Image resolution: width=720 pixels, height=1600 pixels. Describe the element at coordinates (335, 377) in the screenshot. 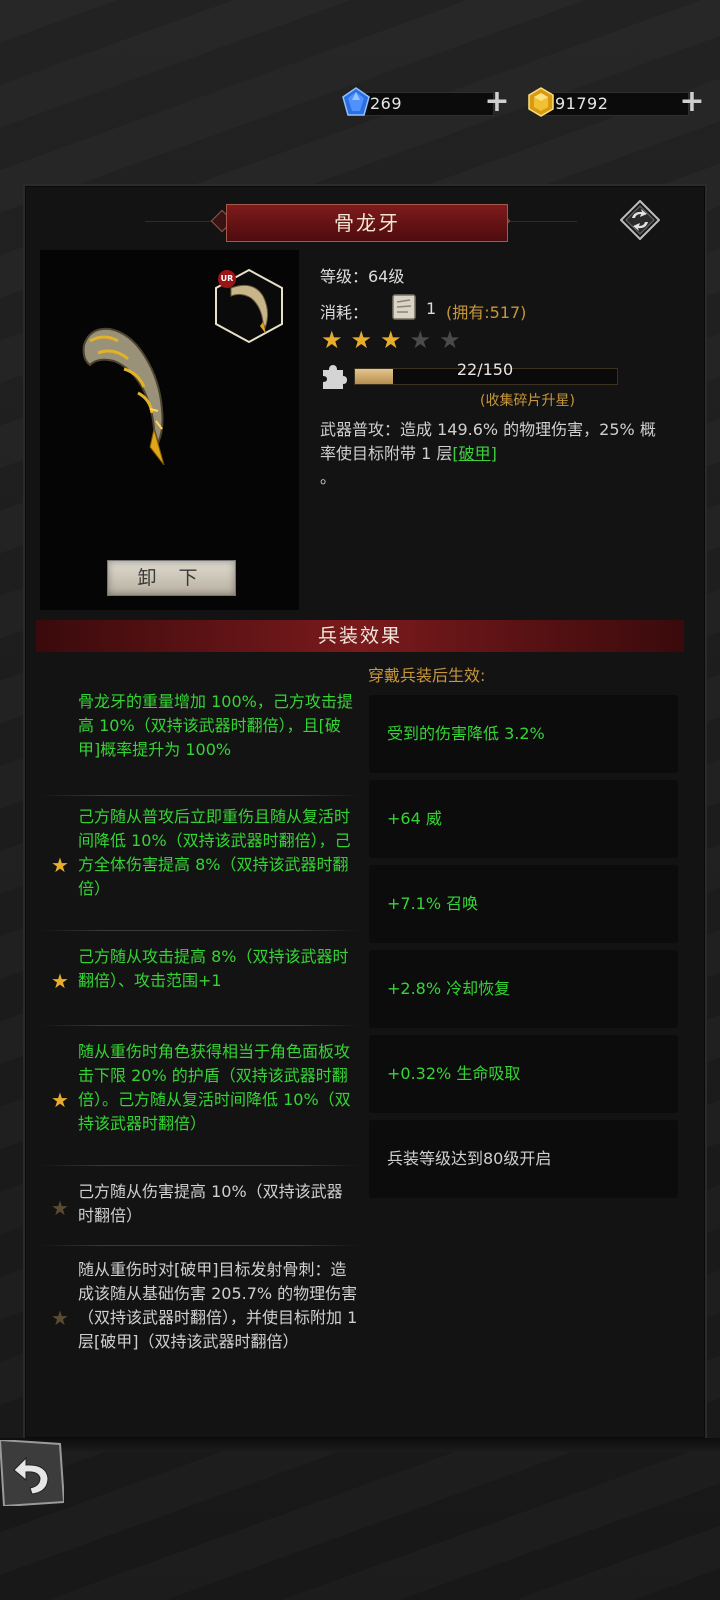

I see `fragment-puzzle-icon` at that location.